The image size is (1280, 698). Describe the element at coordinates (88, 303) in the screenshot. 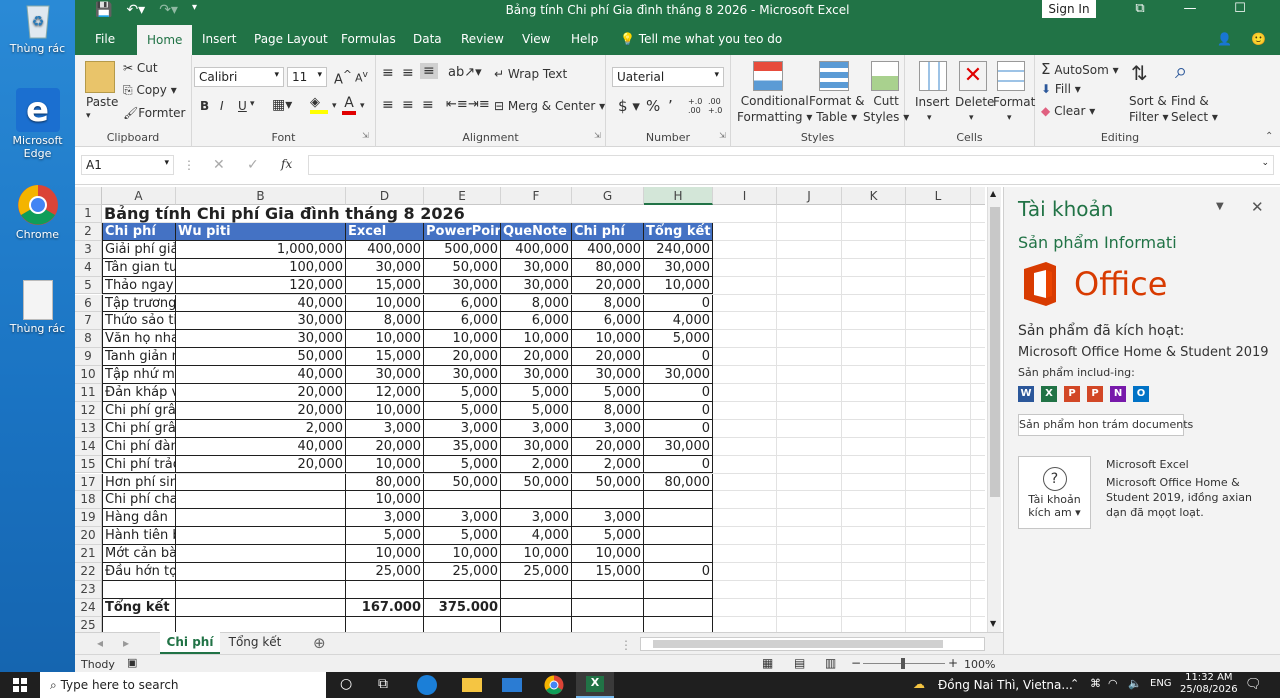

I see `row-header: 6` at that location.